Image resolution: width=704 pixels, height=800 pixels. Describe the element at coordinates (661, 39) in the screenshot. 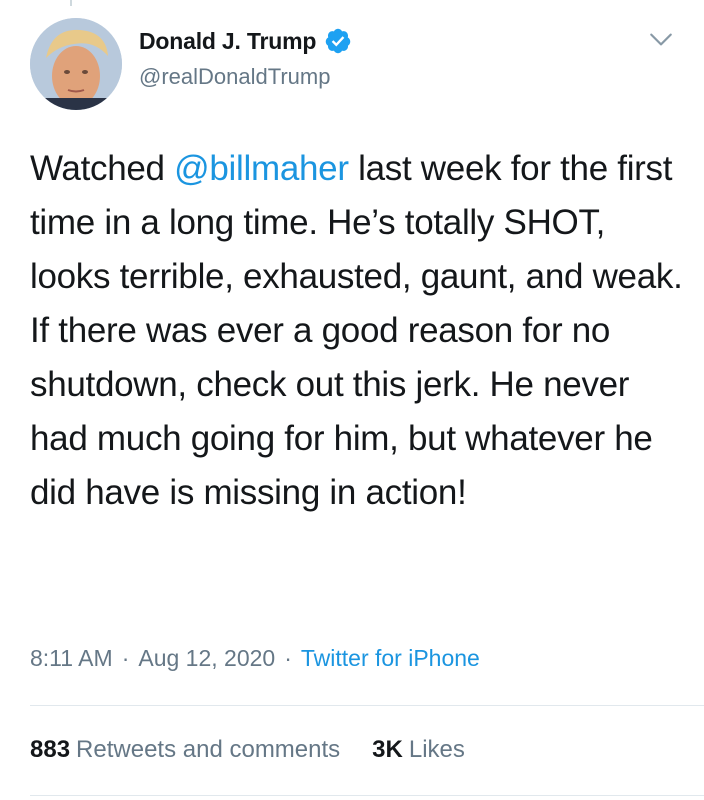

I see `chevron-down-icon` at that location.